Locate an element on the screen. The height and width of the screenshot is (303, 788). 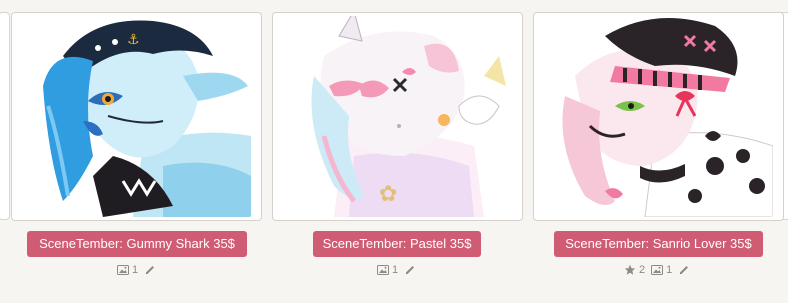
title-button-gummy-shark: SceneTember: Gummy Shark 35$ is located at coordinates (137, 244).